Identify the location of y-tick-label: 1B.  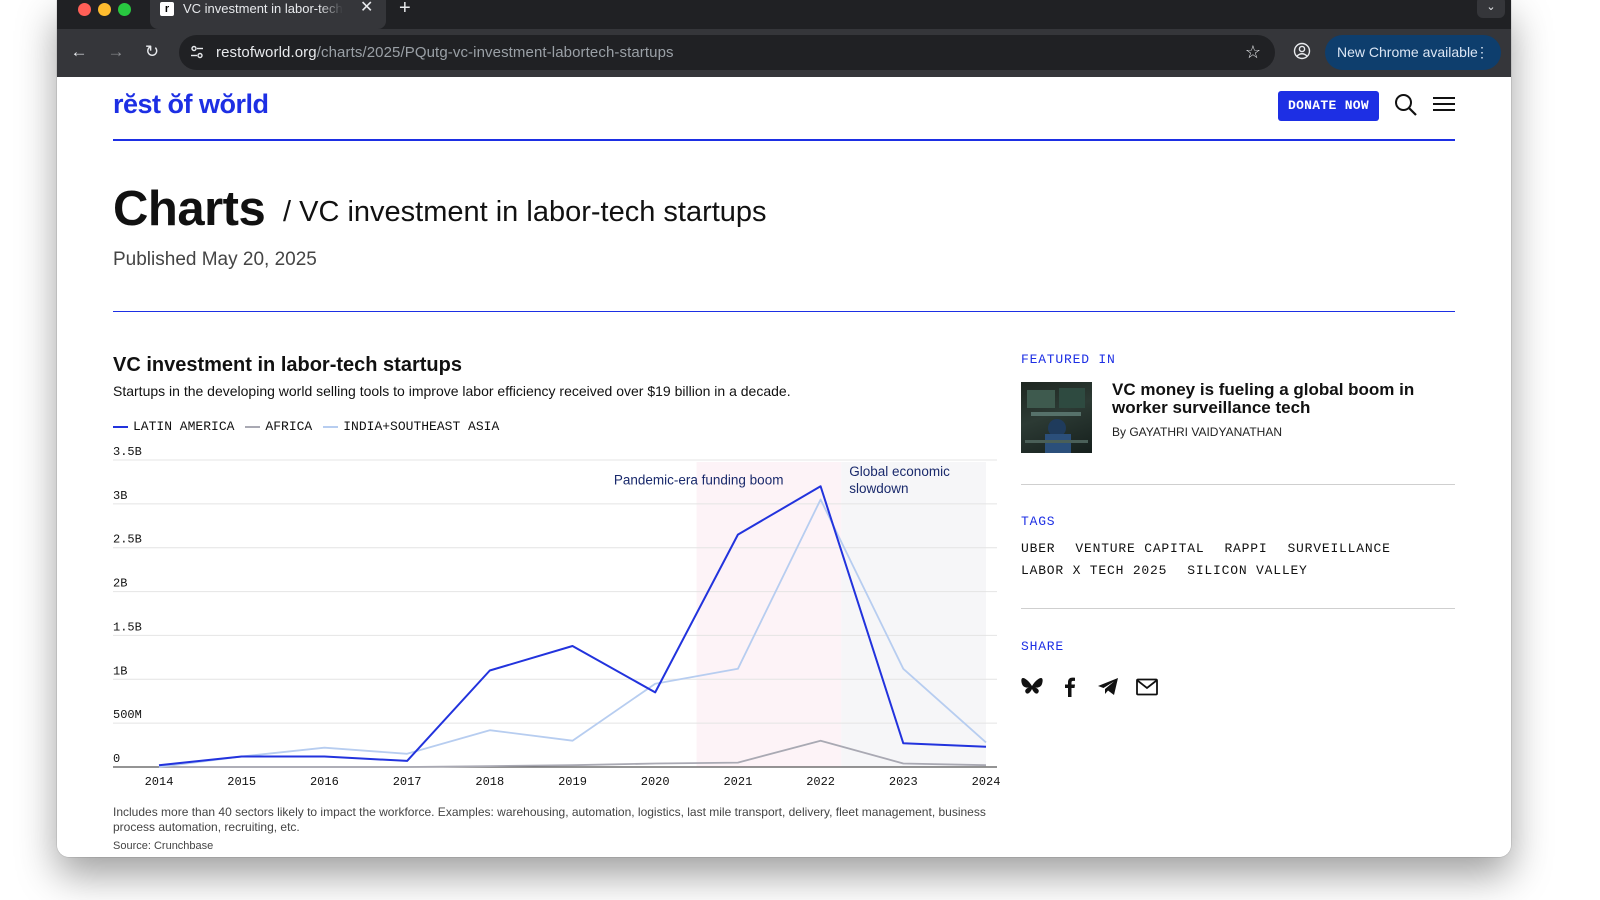
(120, 671).